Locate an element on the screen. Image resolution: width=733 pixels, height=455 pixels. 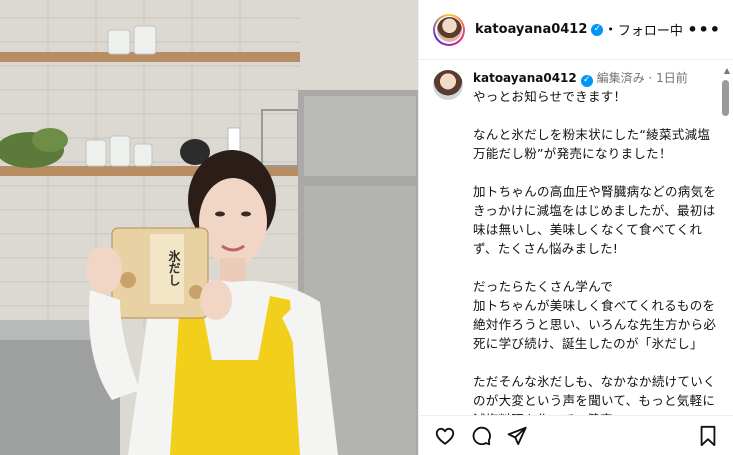
more-options-icon: ••• is located at coordinates (704, 29).